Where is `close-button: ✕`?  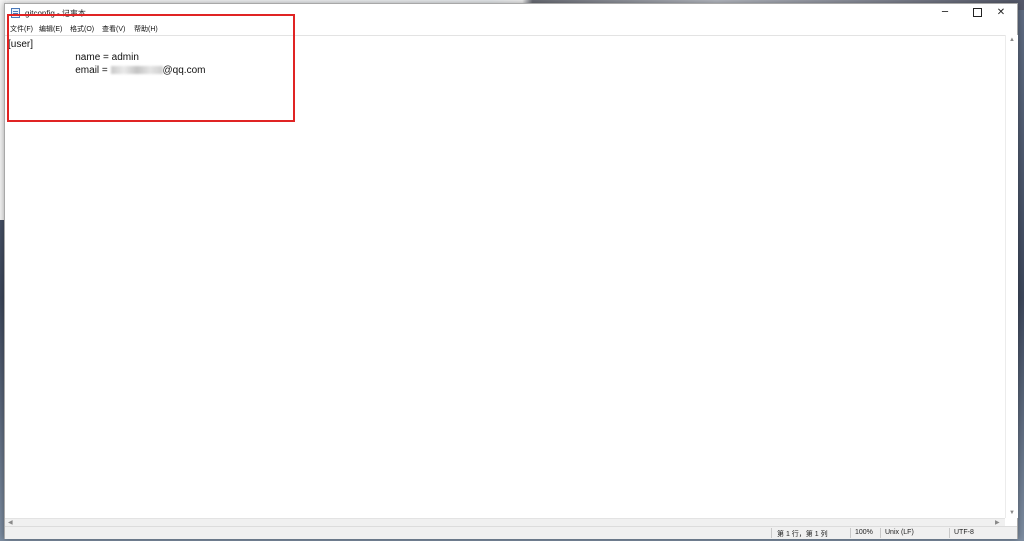
close-button: ✕ is located at coordinates (1001, 13).